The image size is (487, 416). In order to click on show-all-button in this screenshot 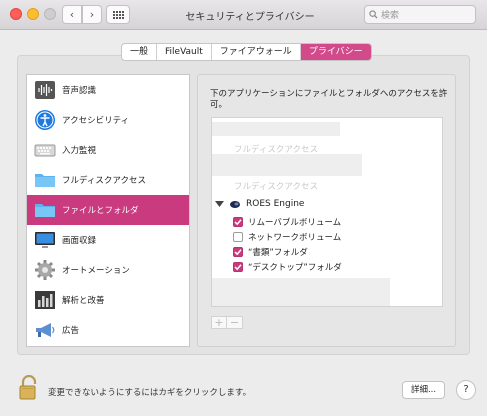, I will do `click(118, 14)`.